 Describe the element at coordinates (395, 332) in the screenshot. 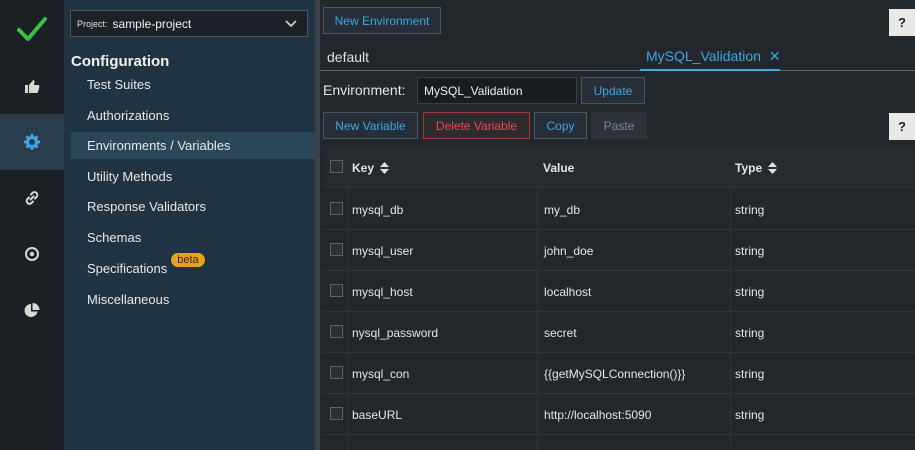

I see `row-key: nysql_password` at that location.